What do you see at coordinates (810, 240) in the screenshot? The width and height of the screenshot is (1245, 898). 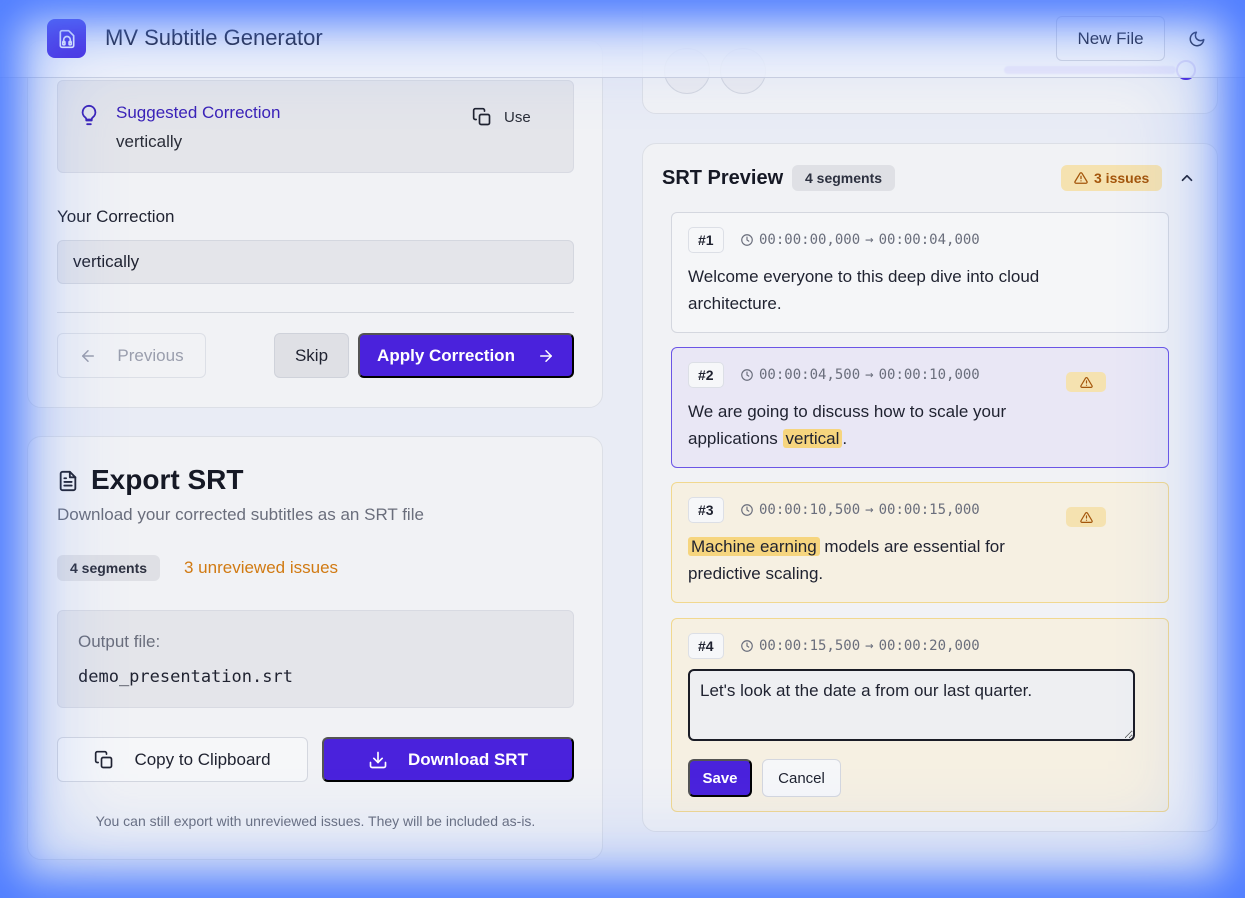 I see `segment-start: 00:00:00,000` at bounding box center [810, 240].